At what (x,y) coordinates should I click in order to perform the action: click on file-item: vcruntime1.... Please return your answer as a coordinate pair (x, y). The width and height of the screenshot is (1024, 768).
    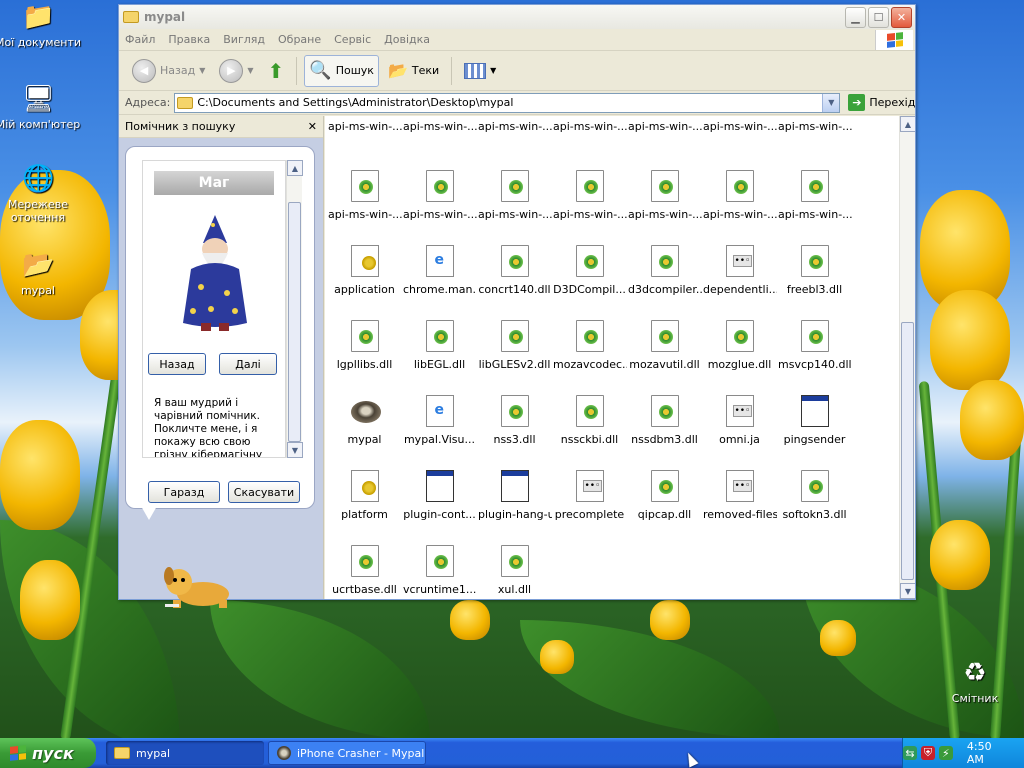
    Looking at the image, I should click on (439, 566).